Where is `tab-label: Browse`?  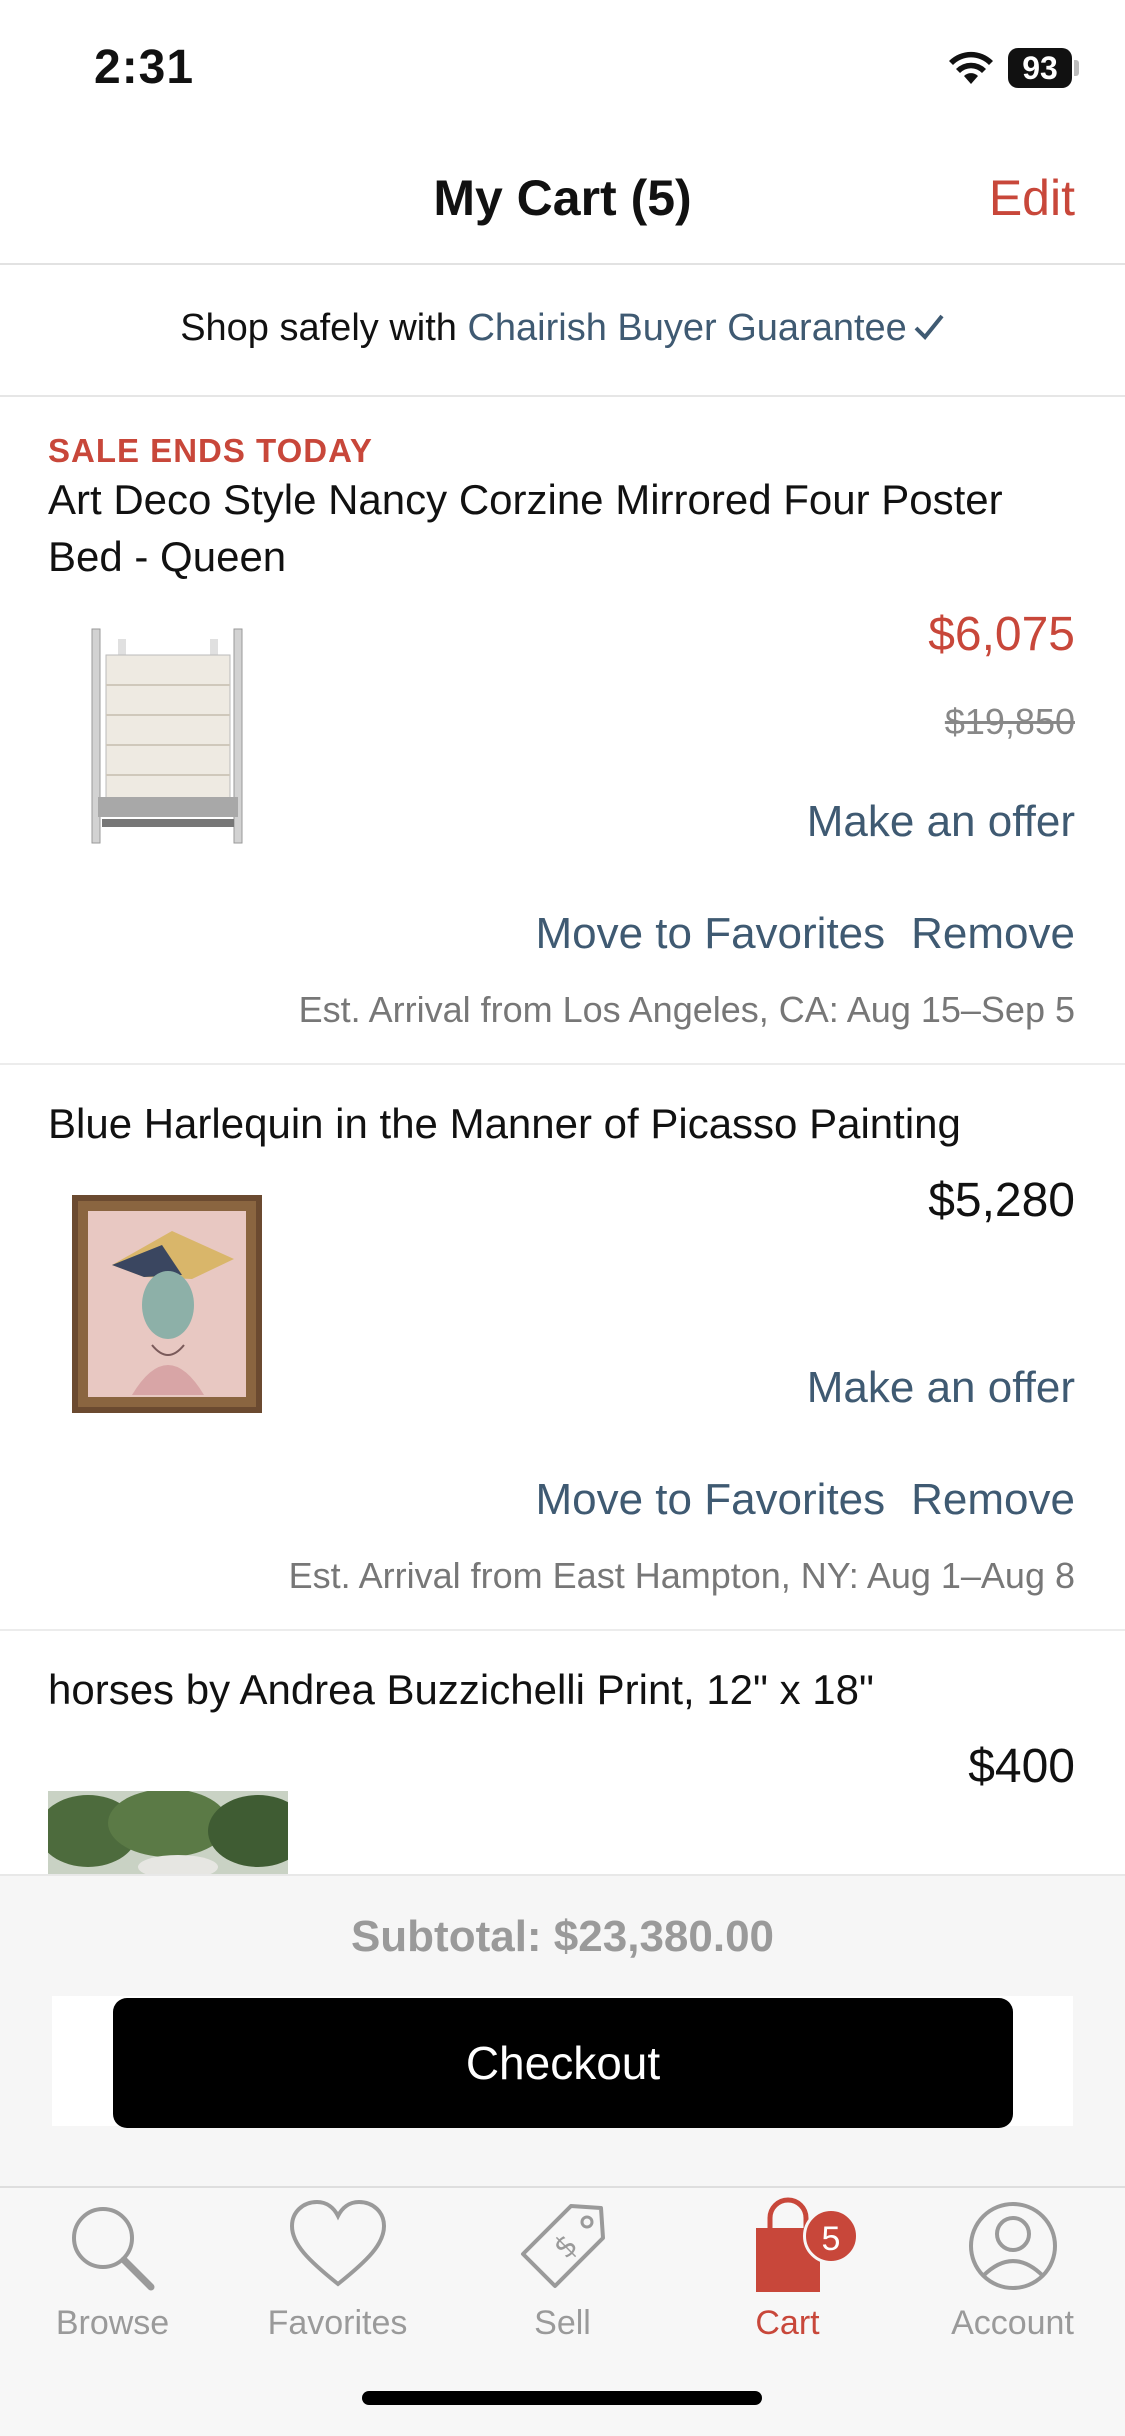
tab-label: Browse is located at coordinates (112, 2323).